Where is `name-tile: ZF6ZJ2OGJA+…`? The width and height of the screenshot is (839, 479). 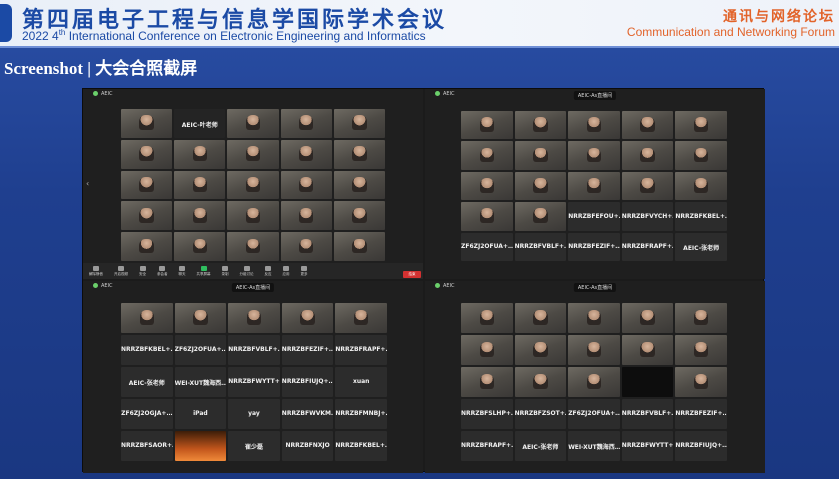
name-tile: ZF6ZJ2OGJA+… is located at coordinates (147, 414).